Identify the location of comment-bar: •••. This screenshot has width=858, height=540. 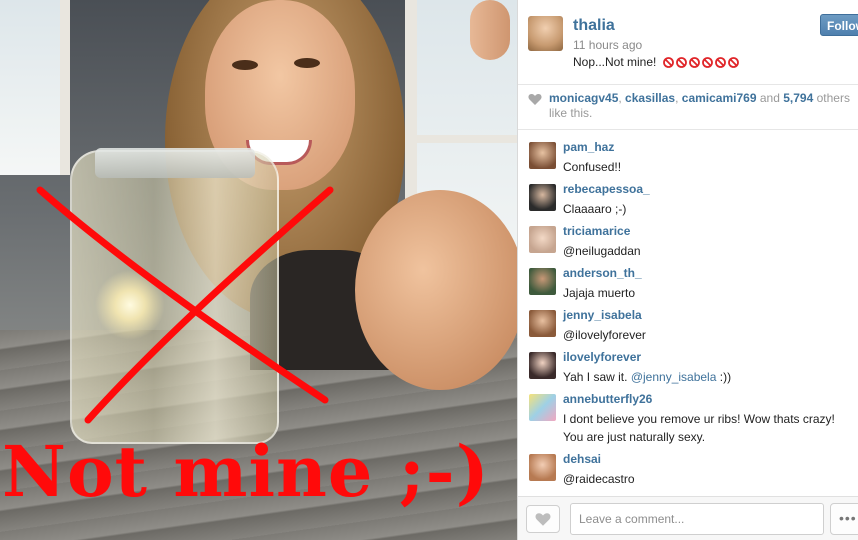
(688, 518).